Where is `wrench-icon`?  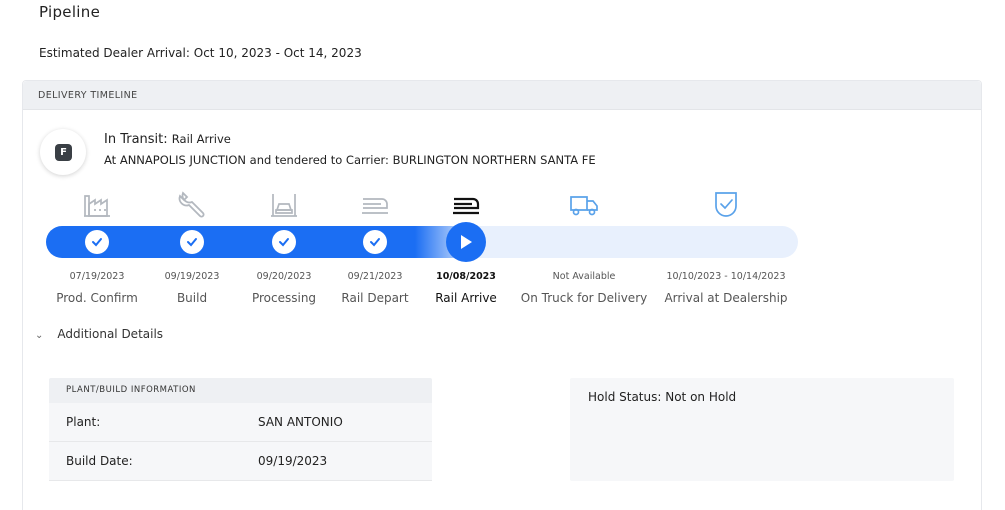
wrench-icon is located at coordinates (191, 204).